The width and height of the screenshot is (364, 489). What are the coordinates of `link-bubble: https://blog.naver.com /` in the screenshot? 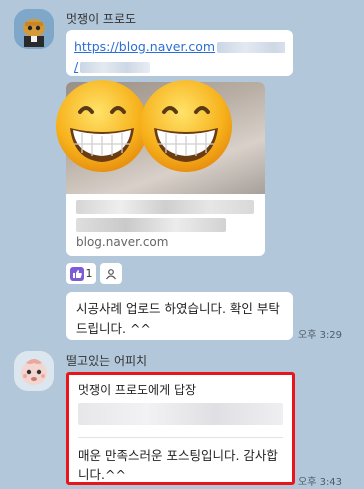 It's located at (179, 53).